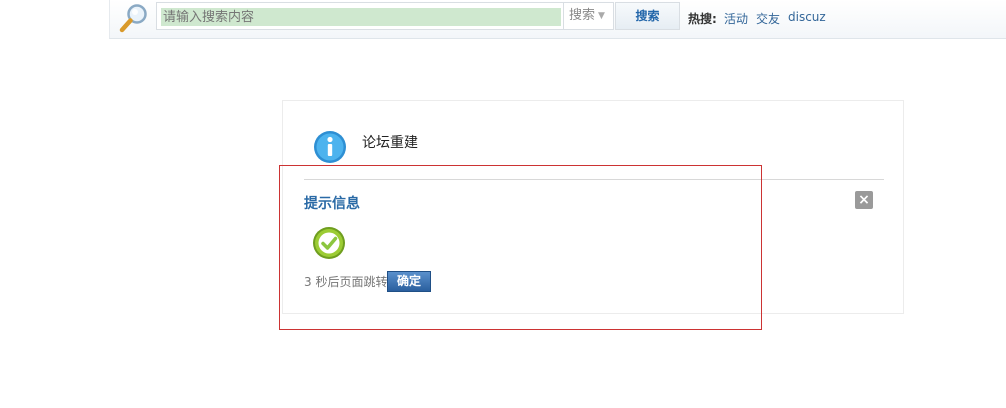  I want to click on dialog-title: 提示信息, so click(332, 204).